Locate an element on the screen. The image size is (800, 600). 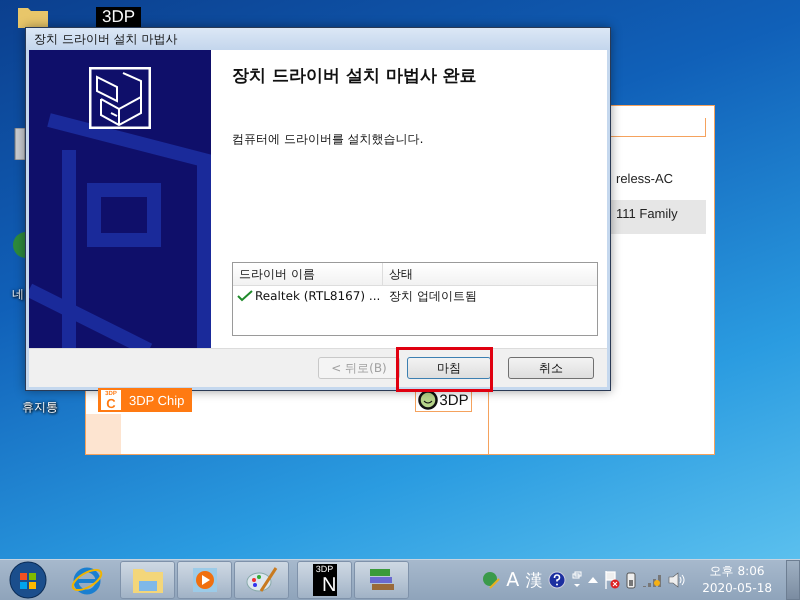
desktop-icon-text: 3DP is located at coordinates (119, 17).